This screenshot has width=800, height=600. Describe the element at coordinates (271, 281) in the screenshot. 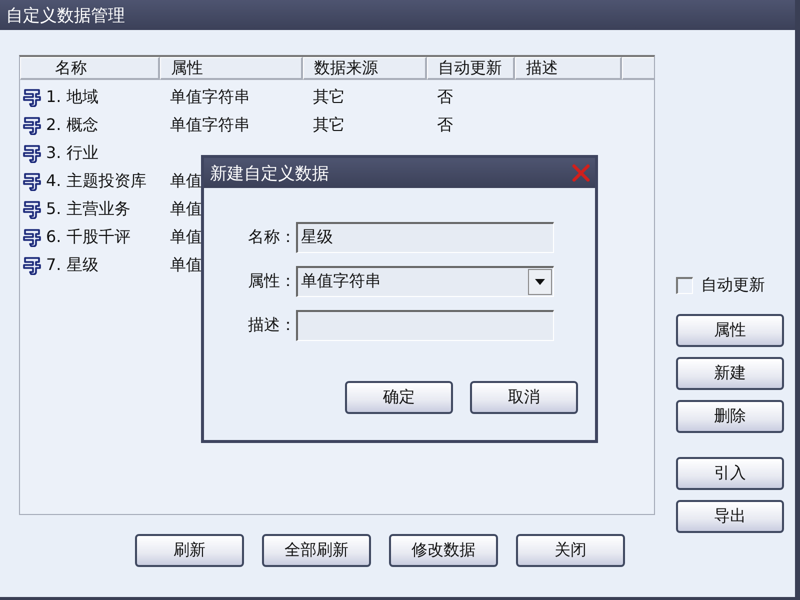

I see `field-label: 属性：` at that location.